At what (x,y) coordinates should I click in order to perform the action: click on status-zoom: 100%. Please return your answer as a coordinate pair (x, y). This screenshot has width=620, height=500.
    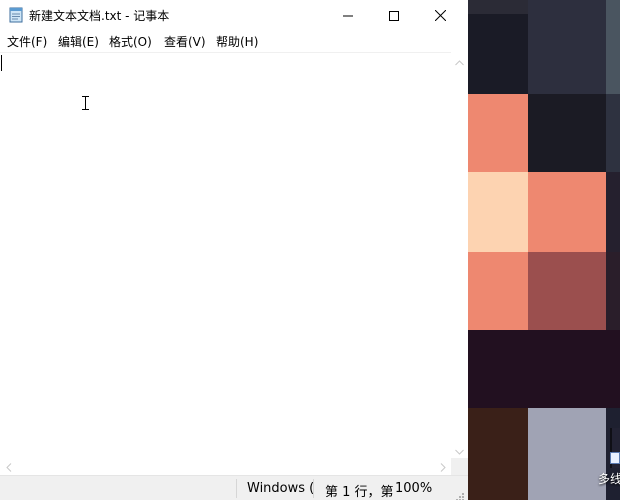
    Looking at the image, I should click on (414, 488).